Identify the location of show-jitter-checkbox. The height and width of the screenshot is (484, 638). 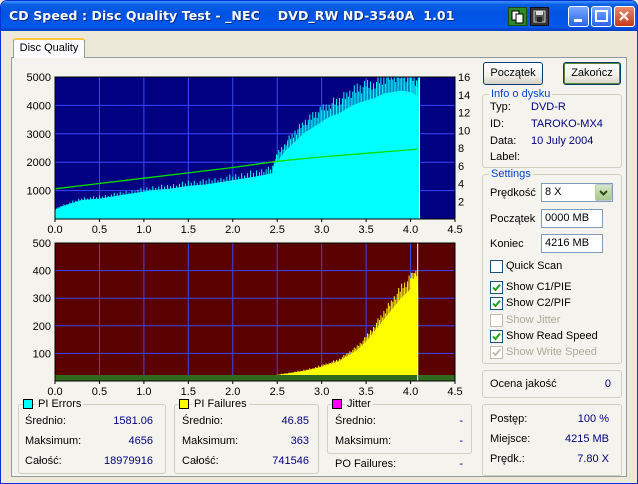
(496, 320).